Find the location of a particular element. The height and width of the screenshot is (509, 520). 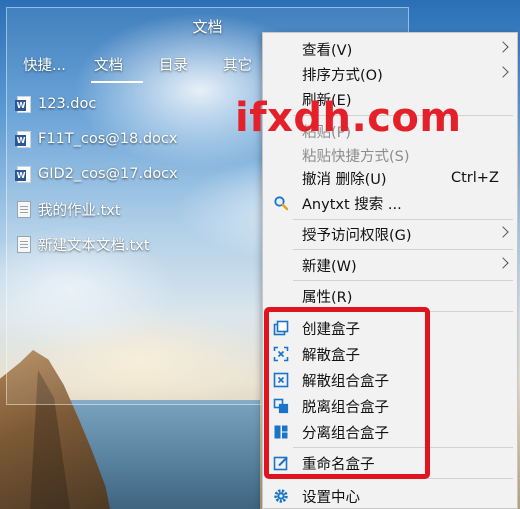

menu-item-new: 新建(W) is located at coordinates (390, 265).